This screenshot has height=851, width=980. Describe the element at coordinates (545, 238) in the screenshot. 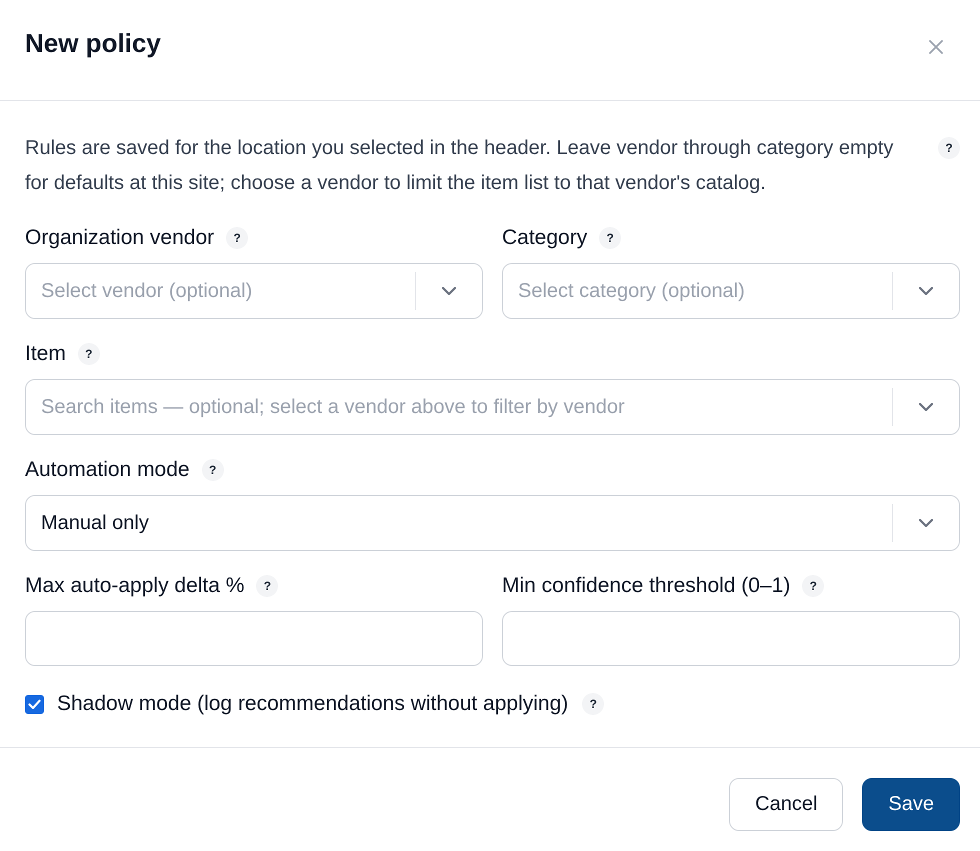

I see `field-label: Category` at that location.